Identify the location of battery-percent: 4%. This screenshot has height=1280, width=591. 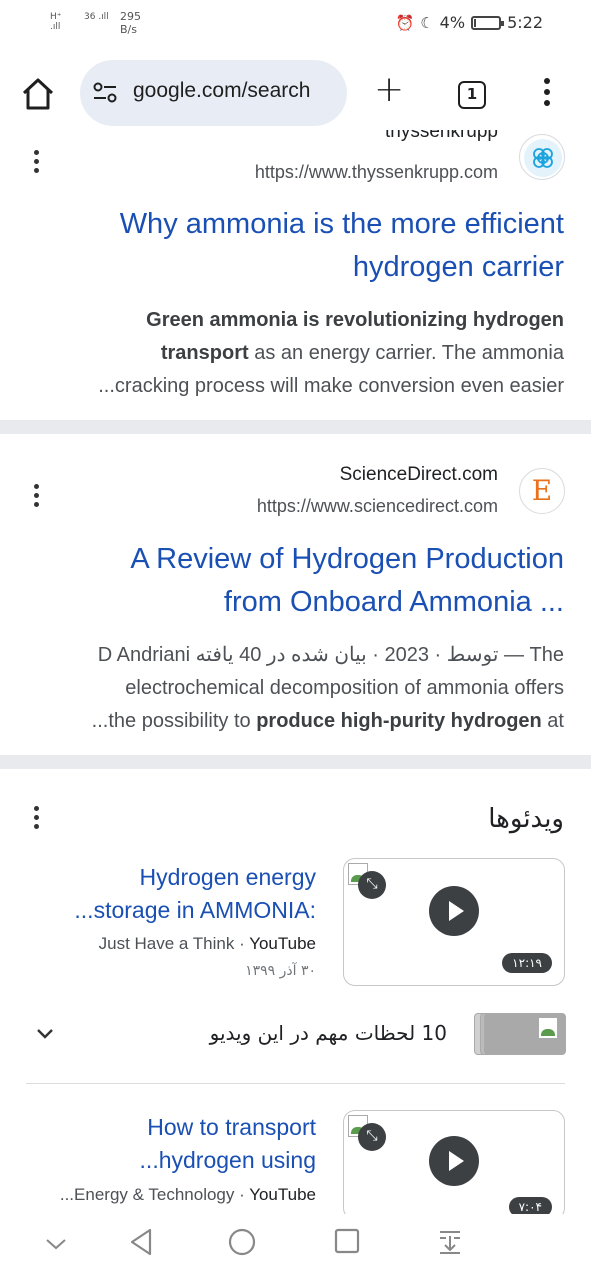
(452, 22).